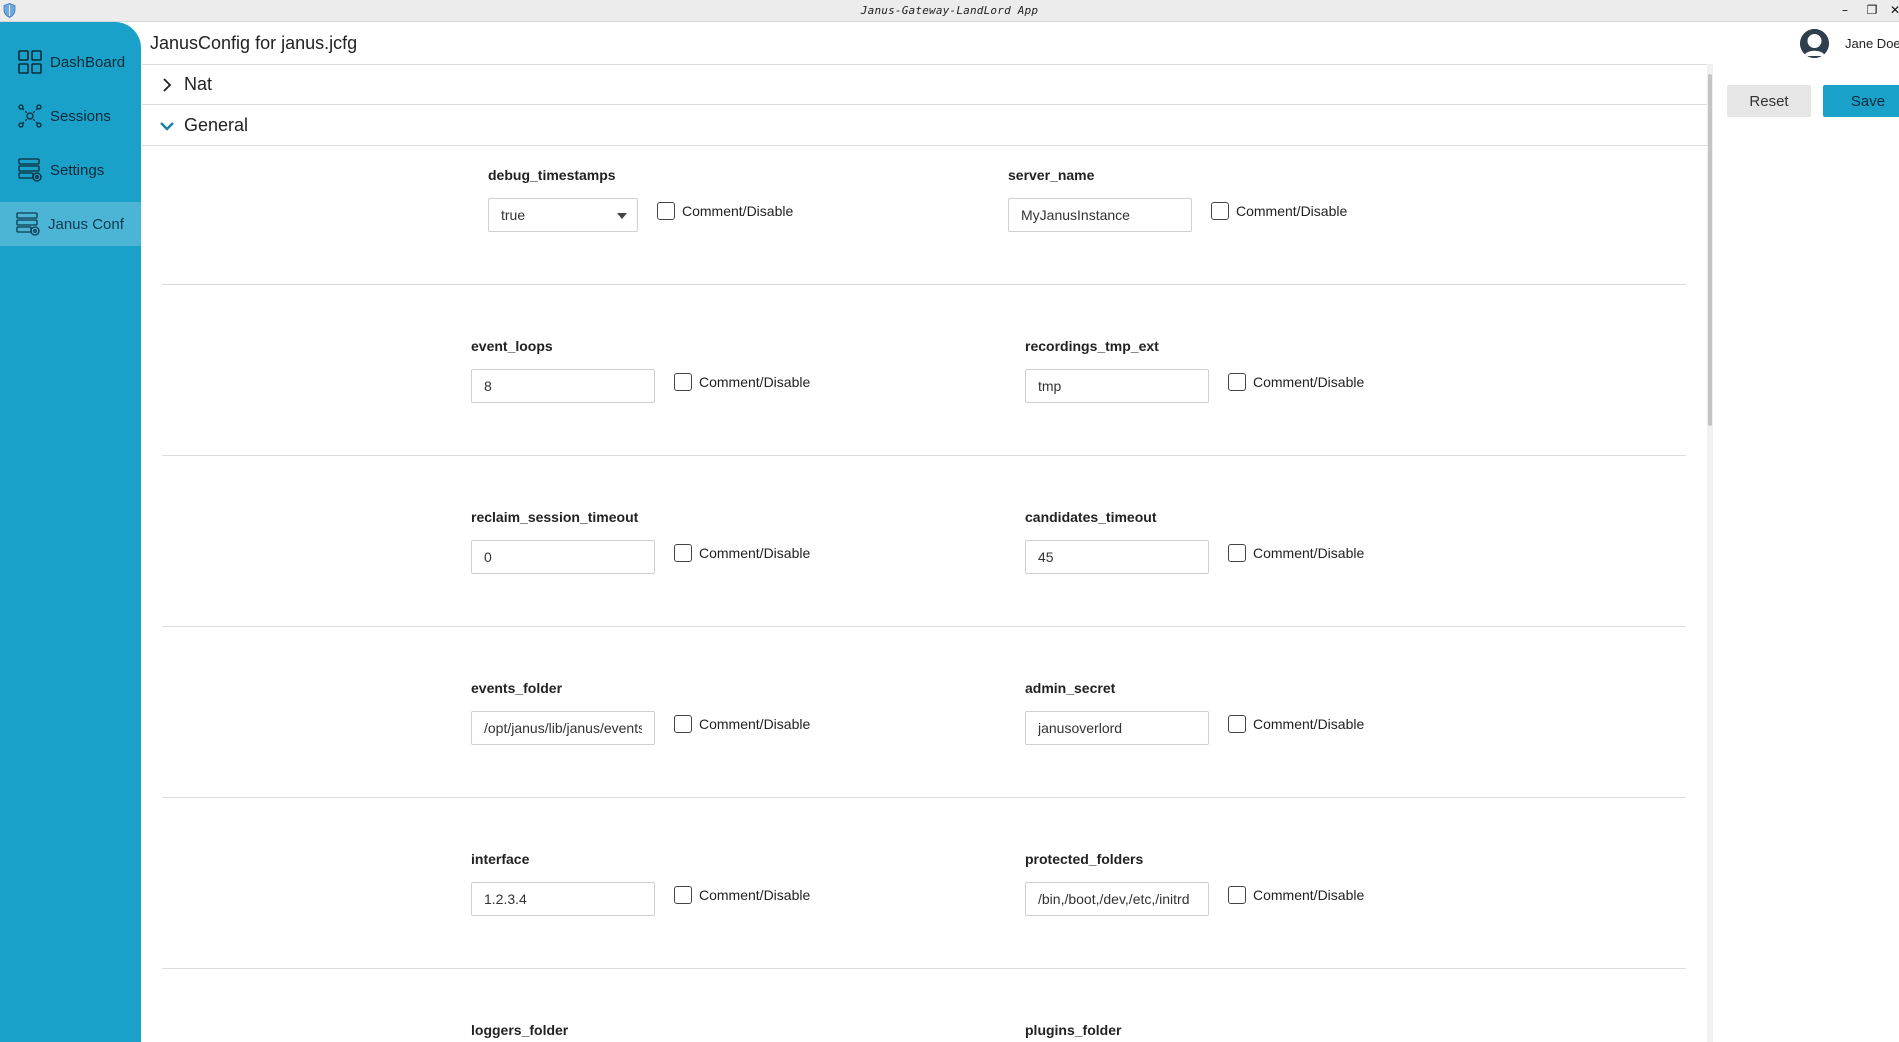  Describe the element at coordinates (517, 688) in the screenshot. I see `field-label-events-folder: events_folder` at that location.